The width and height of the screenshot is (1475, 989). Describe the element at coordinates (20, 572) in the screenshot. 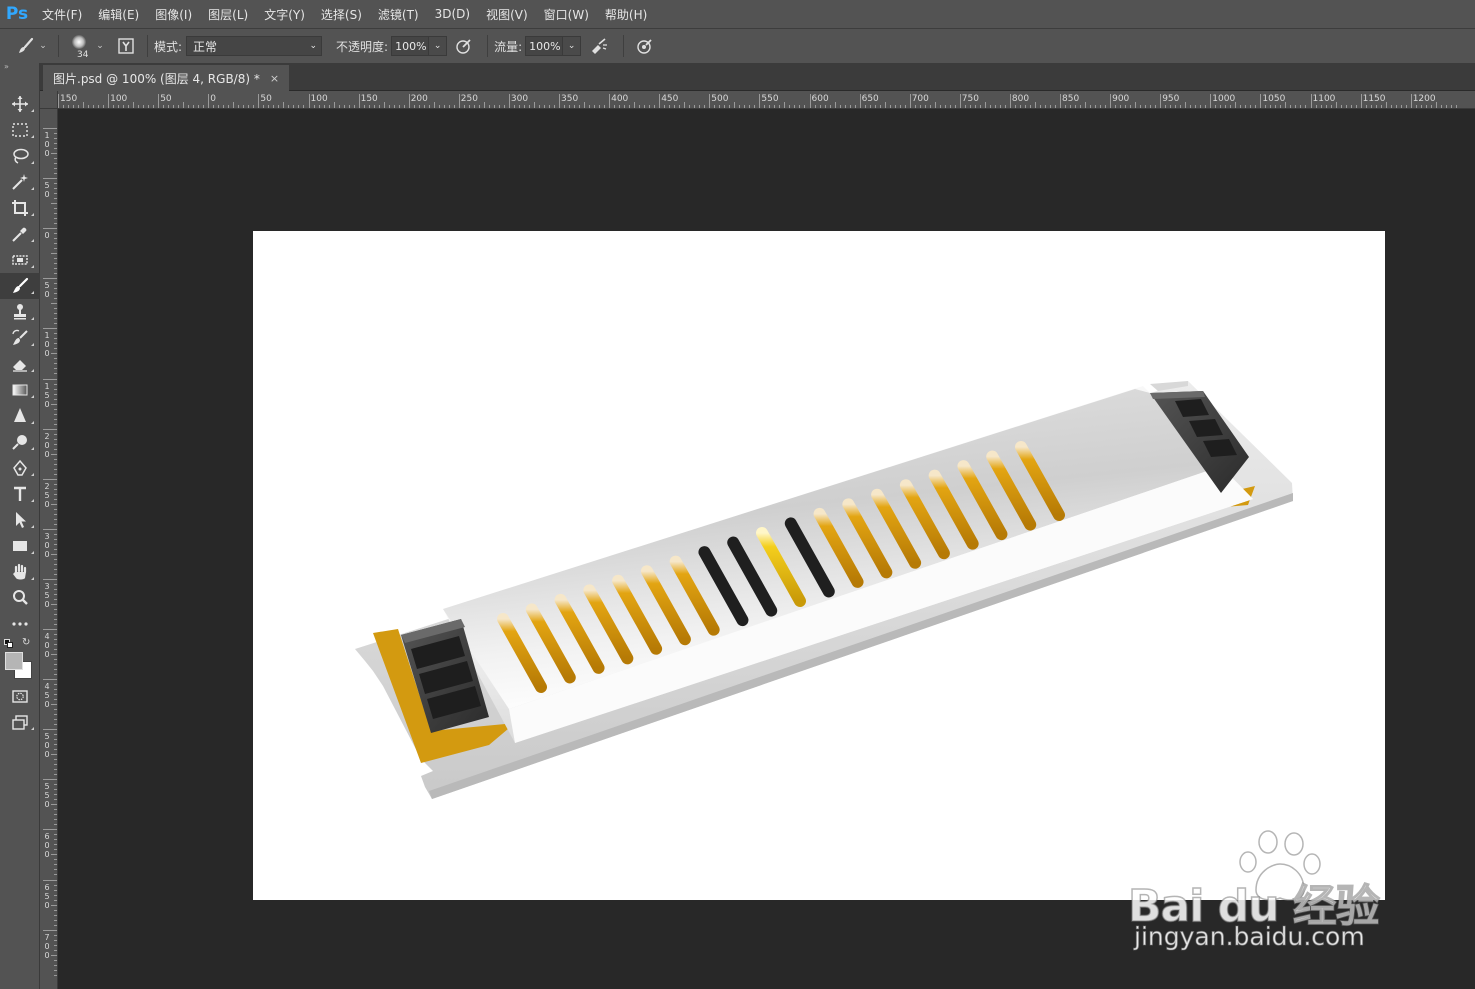

I see `hand-tool` at that location.